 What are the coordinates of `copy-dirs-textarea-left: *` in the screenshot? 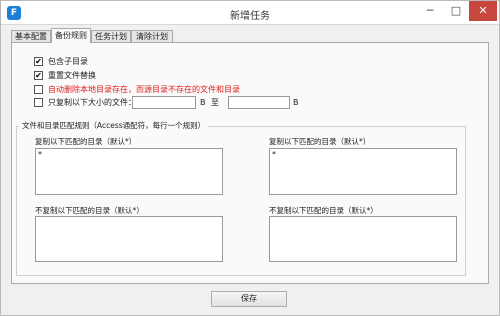 It's located at (129, 171).